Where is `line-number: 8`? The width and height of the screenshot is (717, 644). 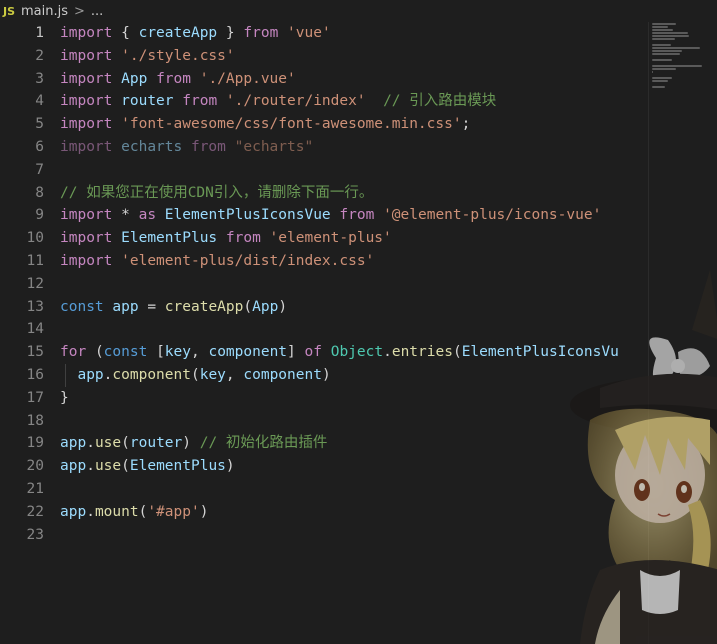
line-number: 8 is located at coordinates (39, 192).